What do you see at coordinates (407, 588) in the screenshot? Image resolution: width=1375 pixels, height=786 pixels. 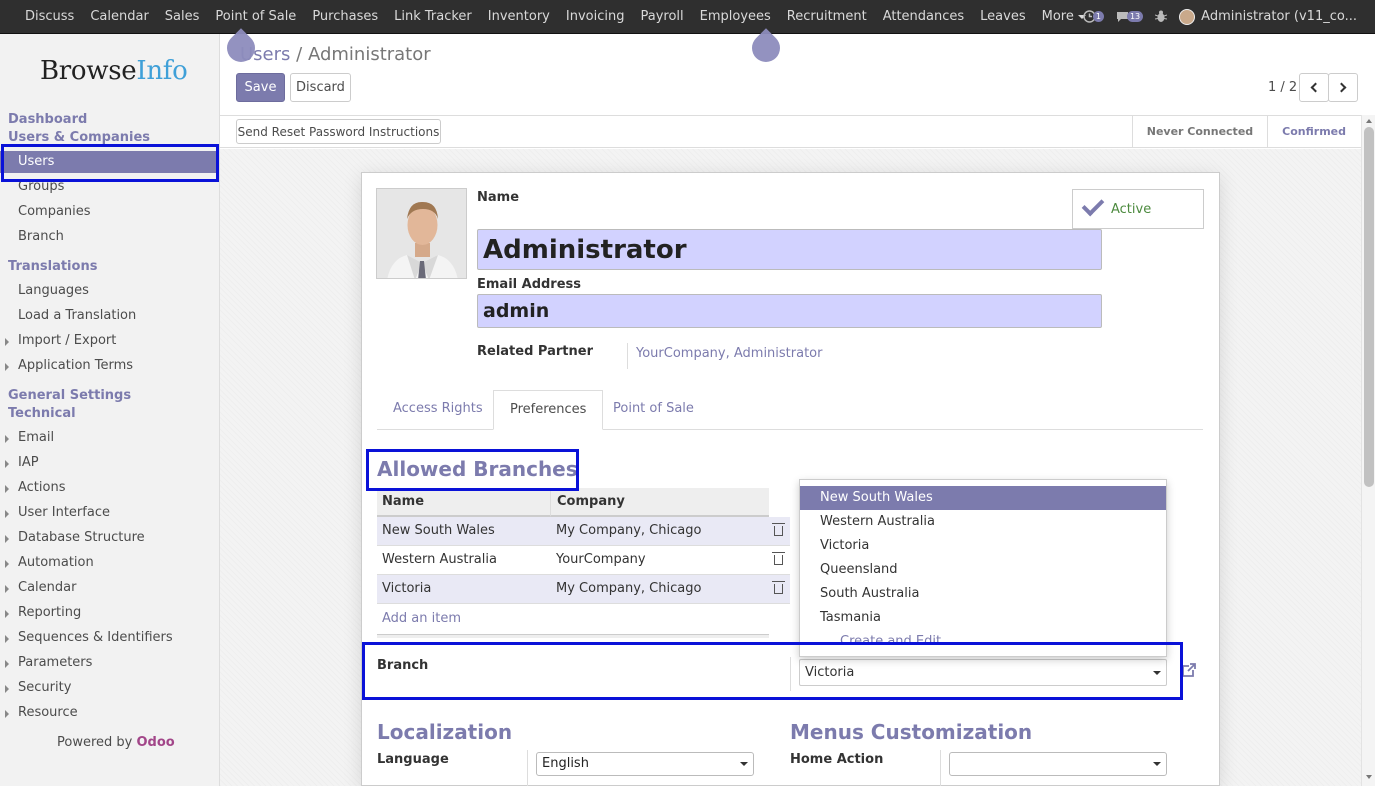 I see `cell-branch-name: Victoria` at bounding box center [407, 588].